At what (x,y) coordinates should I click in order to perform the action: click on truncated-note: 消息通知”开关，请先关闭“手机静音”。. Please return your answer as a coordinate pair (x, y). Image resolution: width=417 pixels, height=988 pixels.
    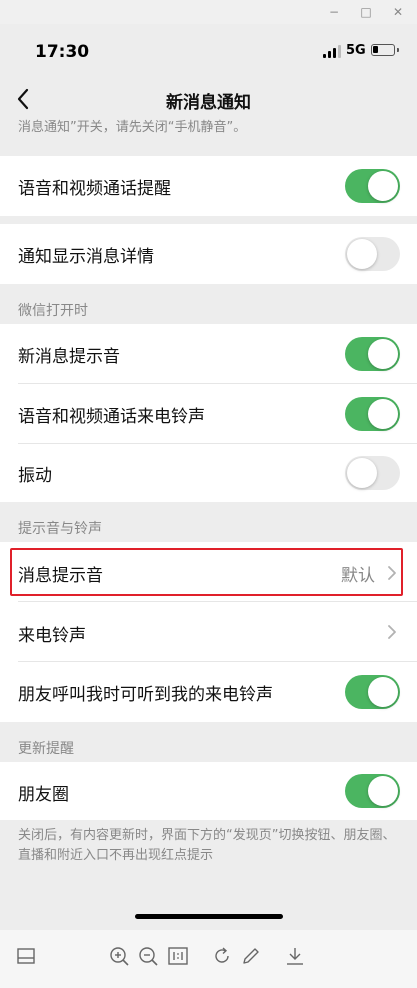
    Looking at the image, I should click on (132, 127).